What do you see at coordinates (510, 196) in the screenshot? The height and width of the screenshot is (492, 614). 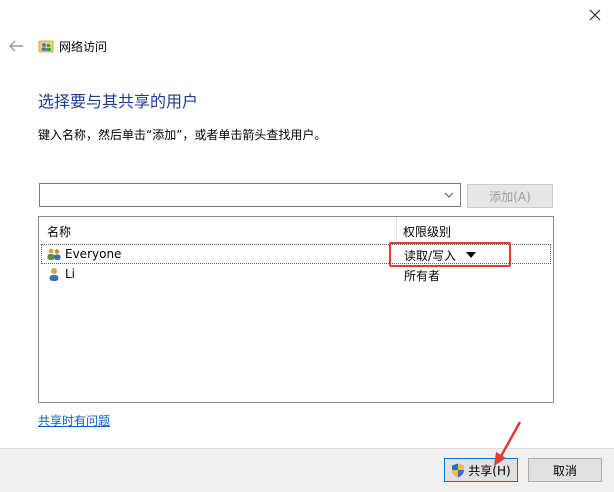 I see `add-button: 添加(A)` at bounding box center [510, 196].